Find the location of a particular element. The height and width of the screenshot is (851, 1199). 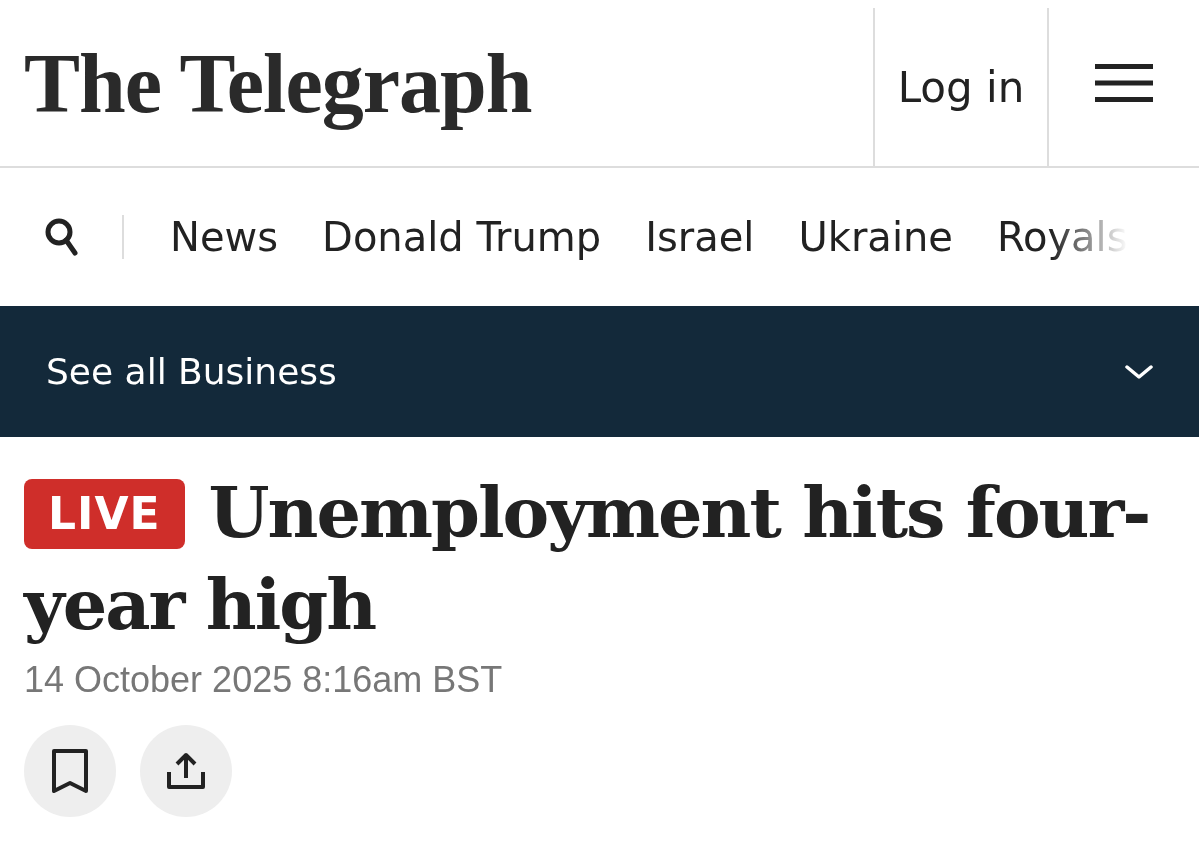

nav-link: Ukraine is located at coordinates (875, 237).